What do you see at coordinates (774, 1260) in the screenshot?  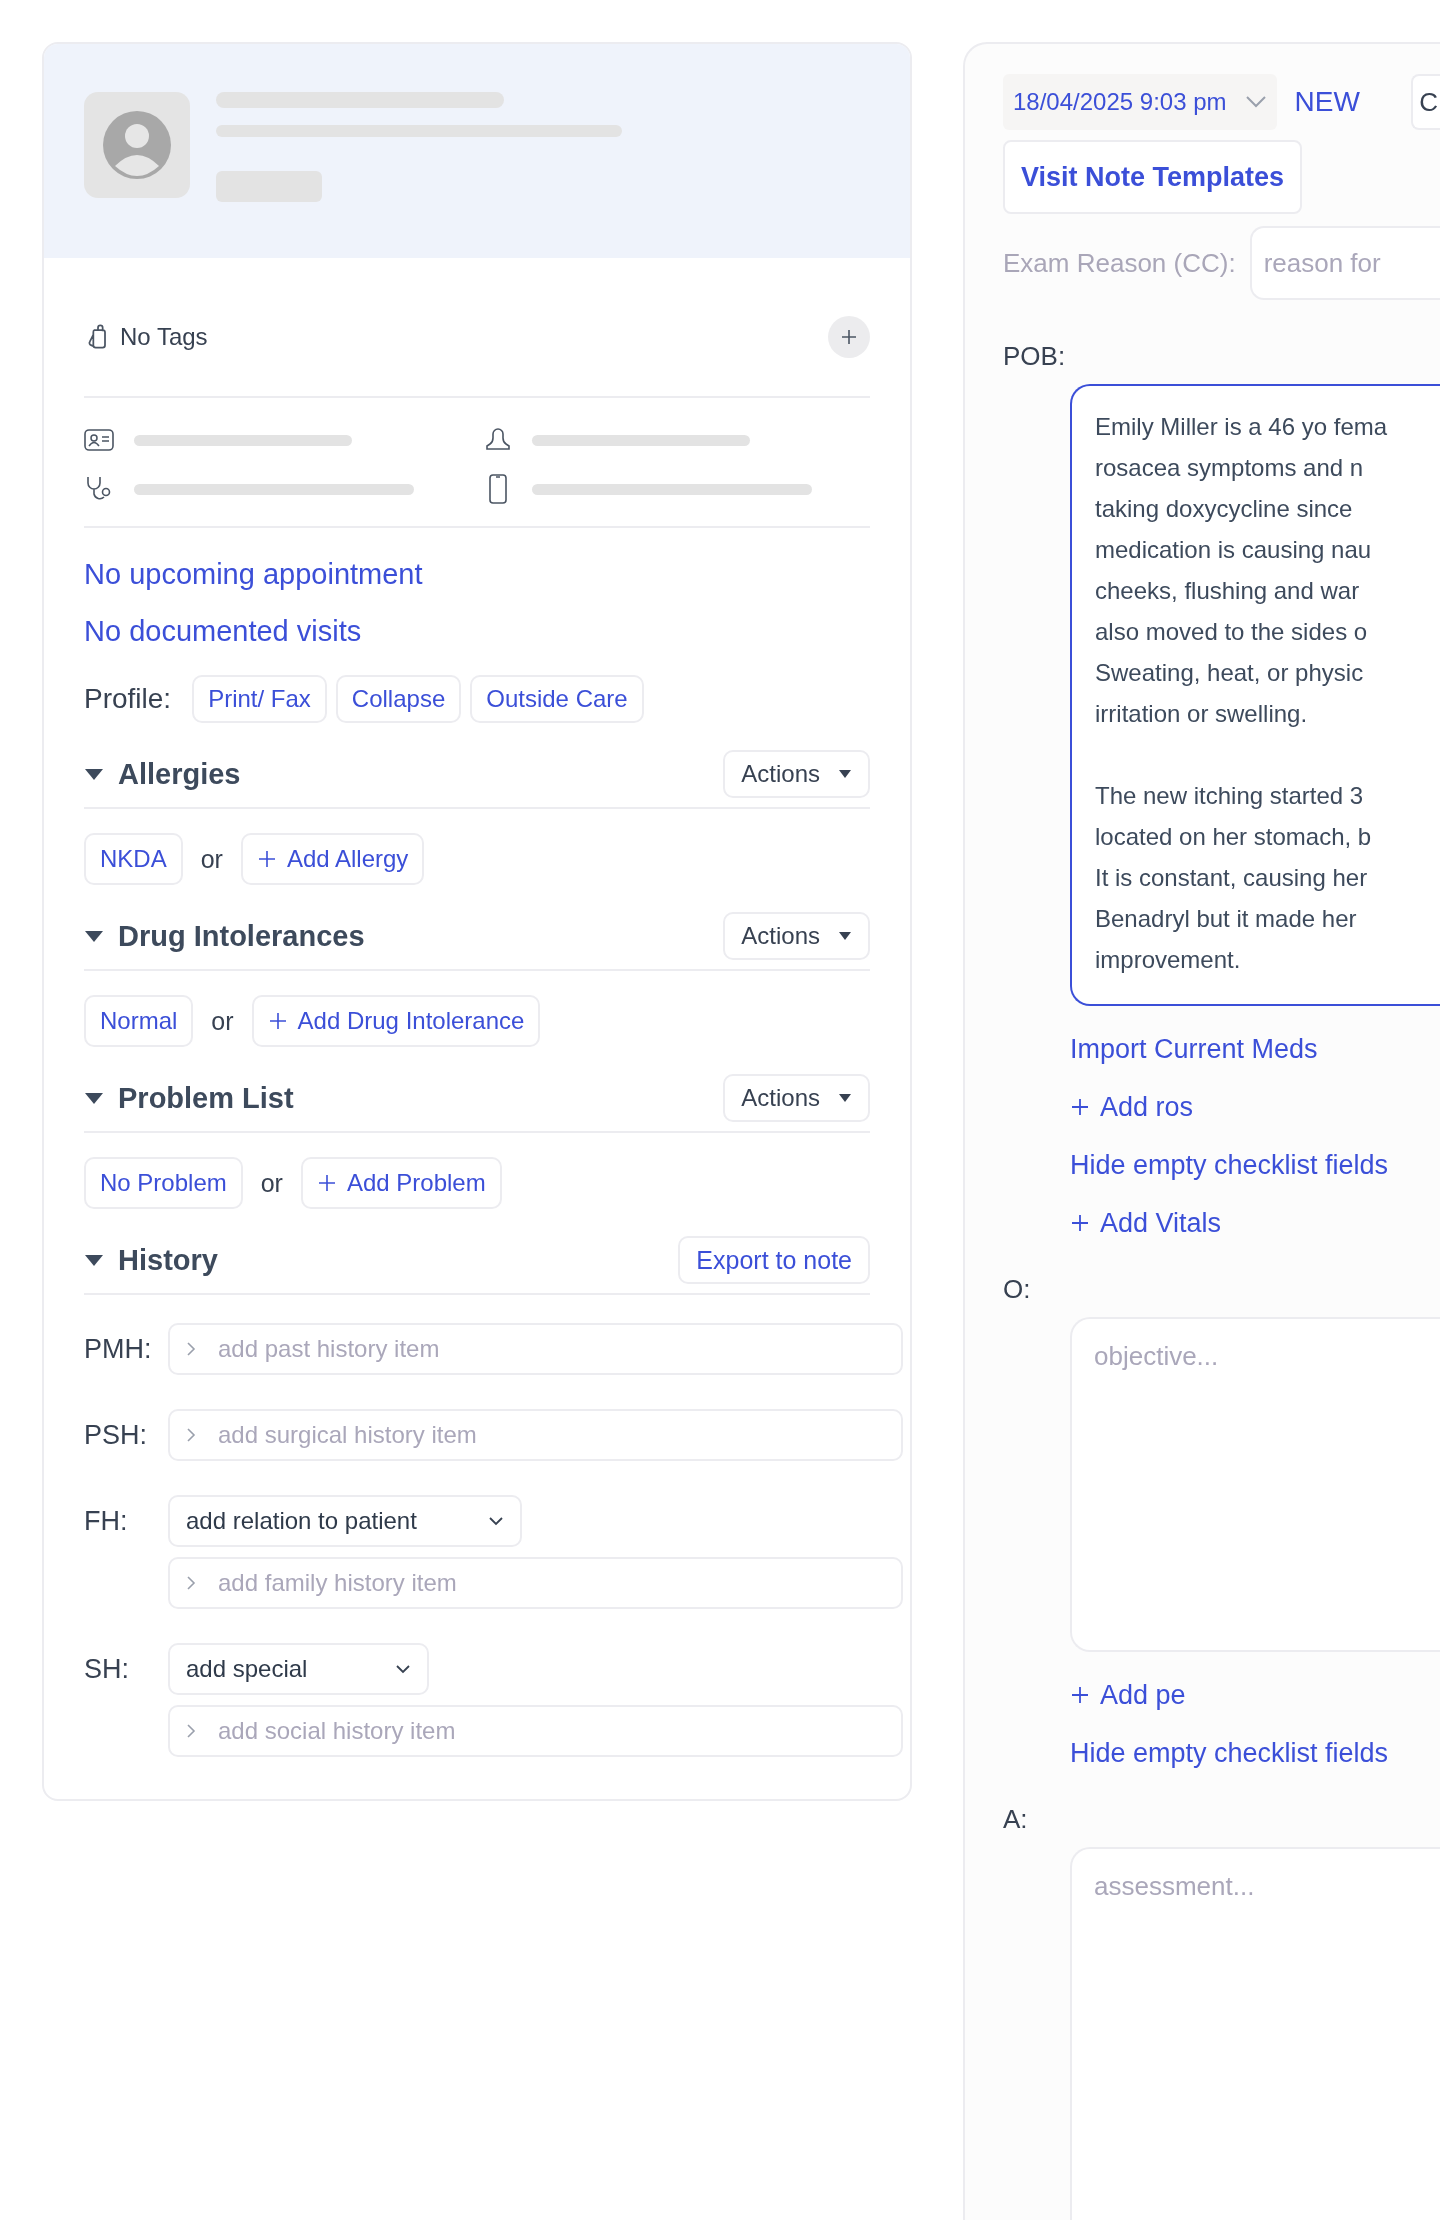 I see `export-button: Export to note` at bounding box center [774, 1260].